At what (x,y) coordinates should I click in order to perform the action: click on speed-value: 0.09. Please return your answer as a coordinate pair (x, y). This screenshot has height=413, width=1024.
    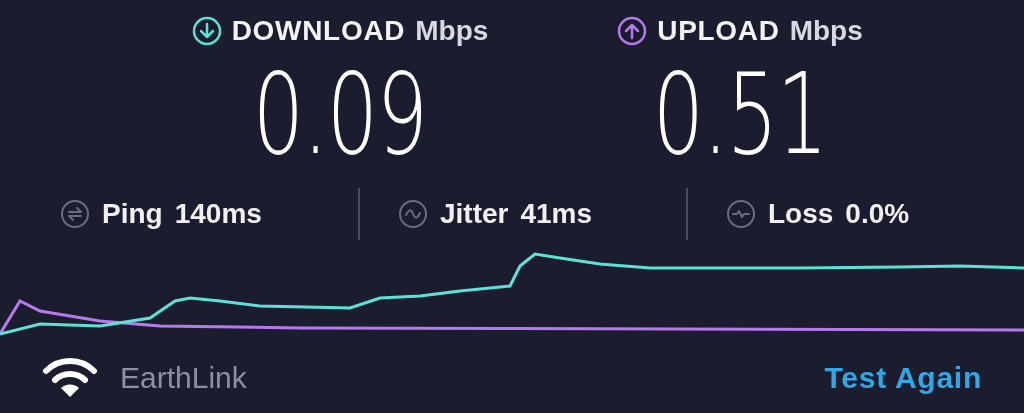
    Looking at the image, I should click on (340, 114).